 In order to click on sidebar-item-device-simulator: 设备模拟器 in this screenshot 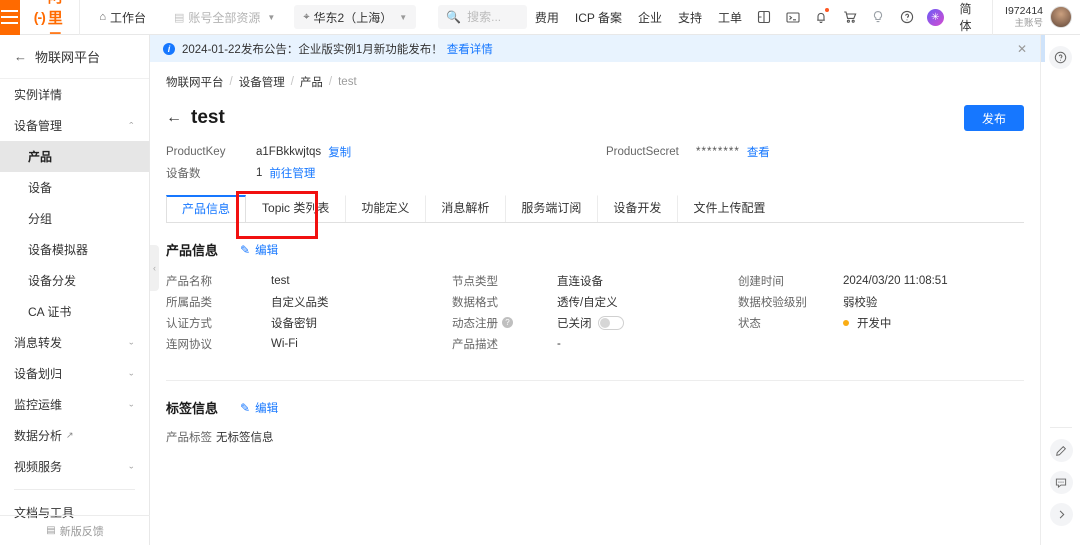, I will do `click(74, 249)`.